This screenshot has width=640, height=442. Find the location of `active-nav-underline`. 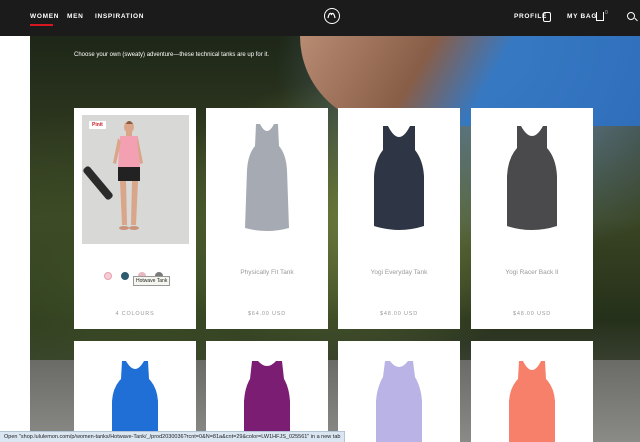

active-nav-underline is located at coordinates (41, 25).